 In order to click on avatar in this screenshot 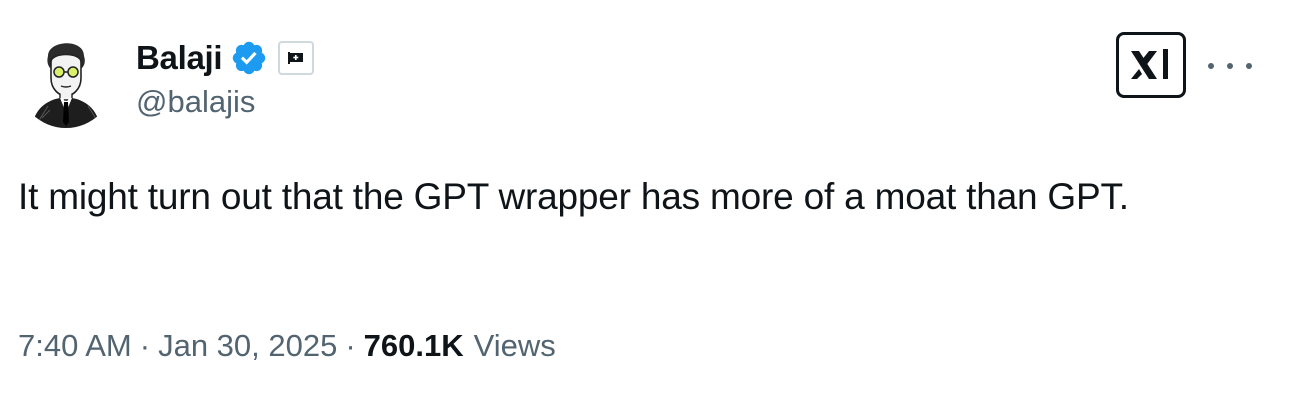, I will do `click(66, 80)`.